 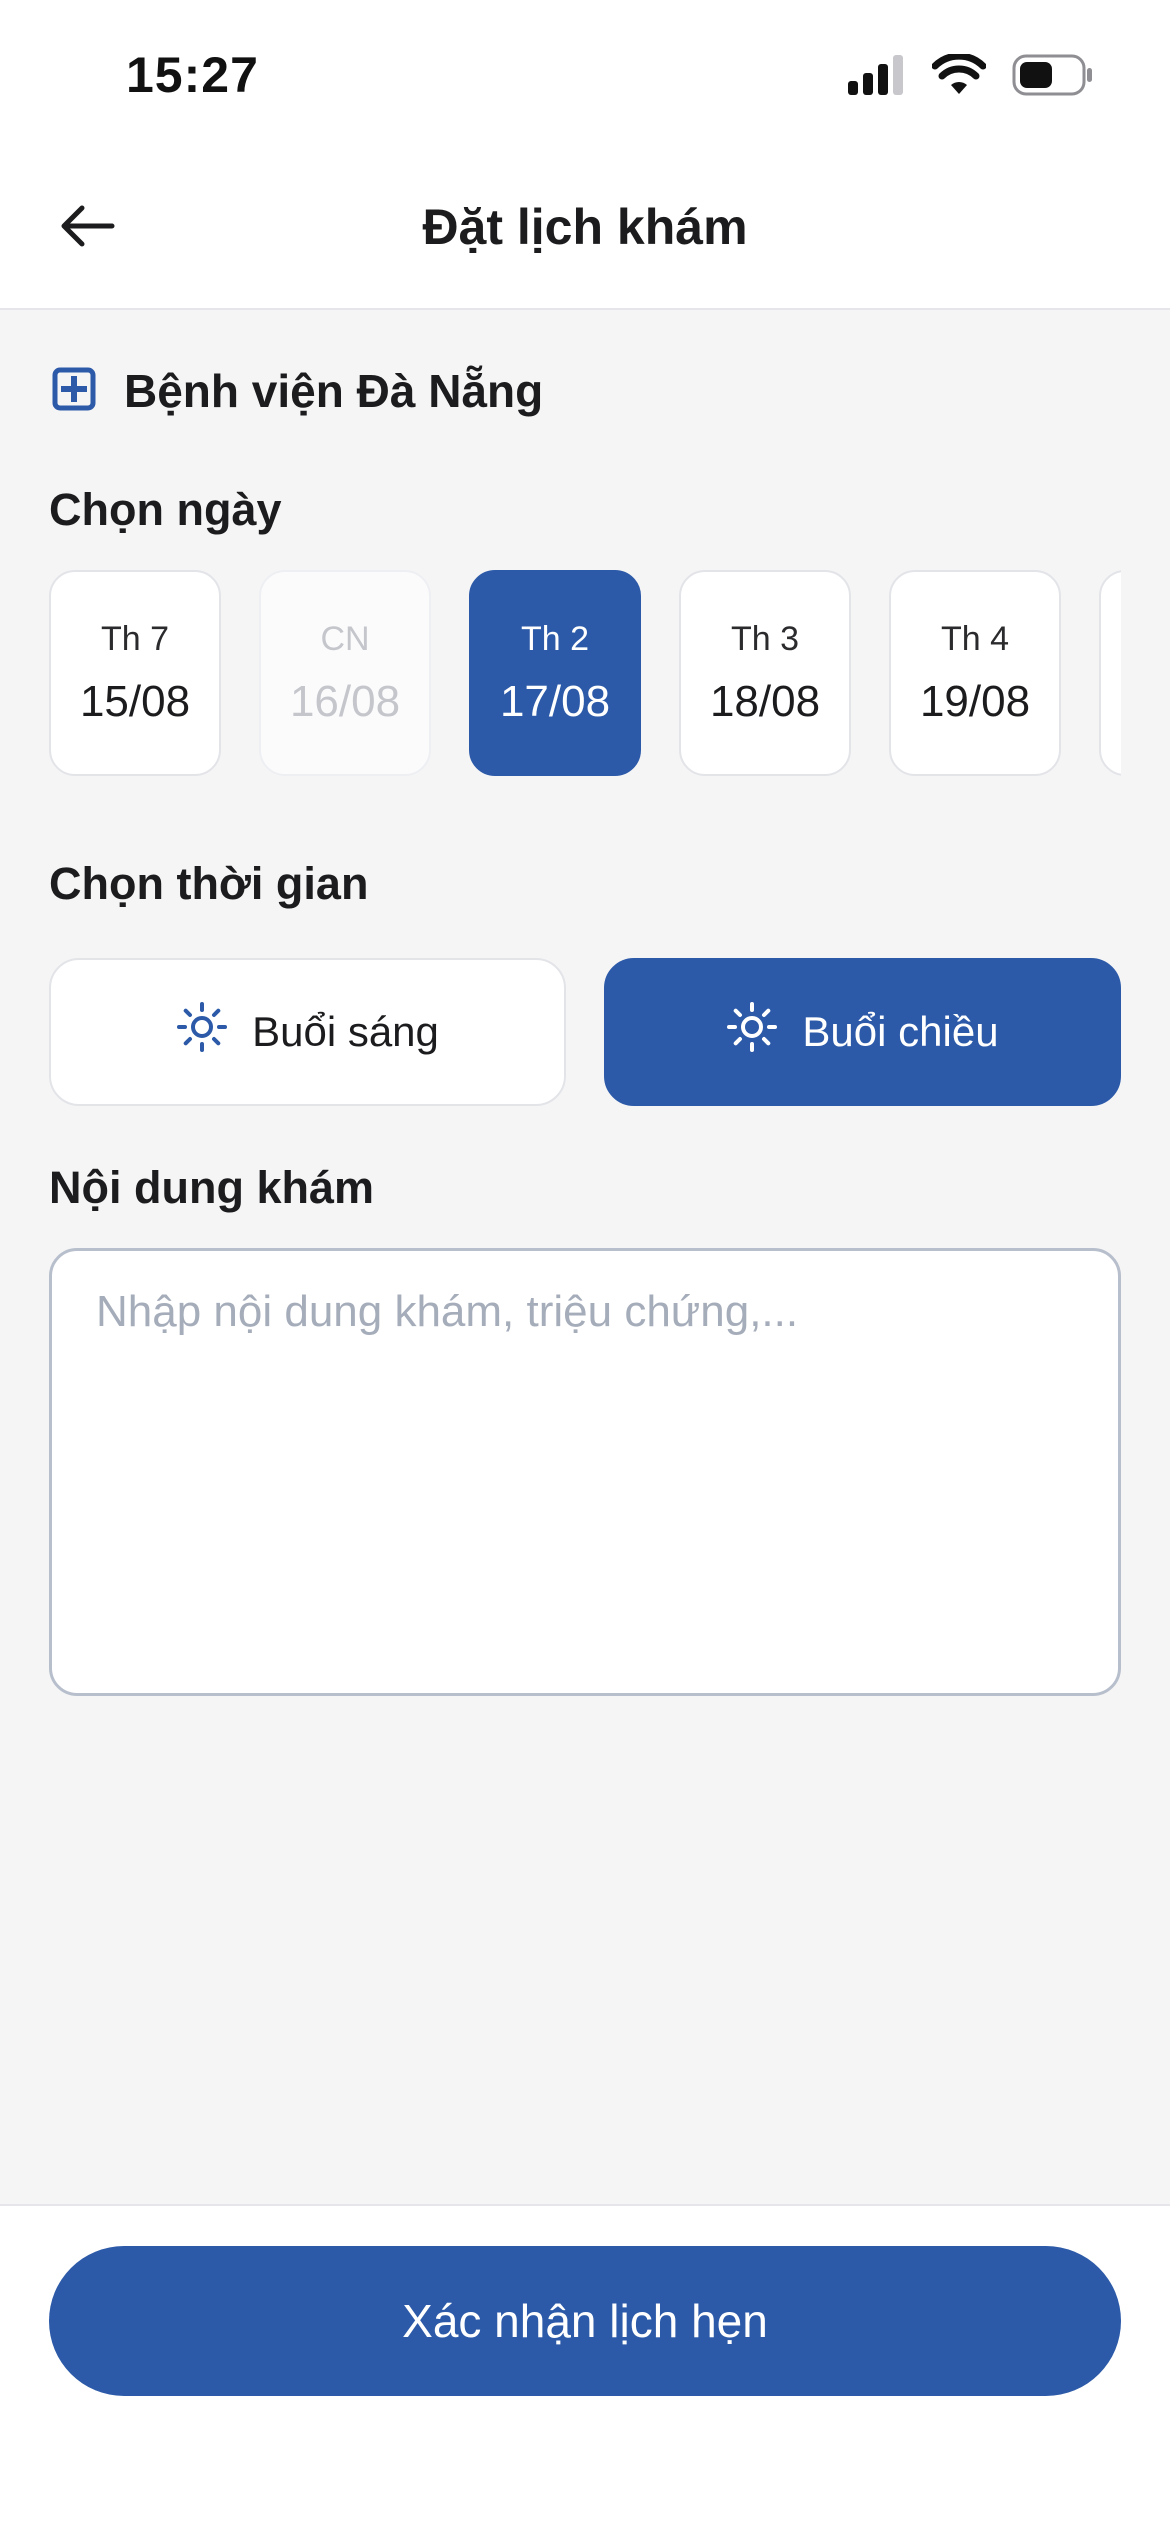 I want to click on time-section-label: Chọn thời gian, so click(x=209, y=883).